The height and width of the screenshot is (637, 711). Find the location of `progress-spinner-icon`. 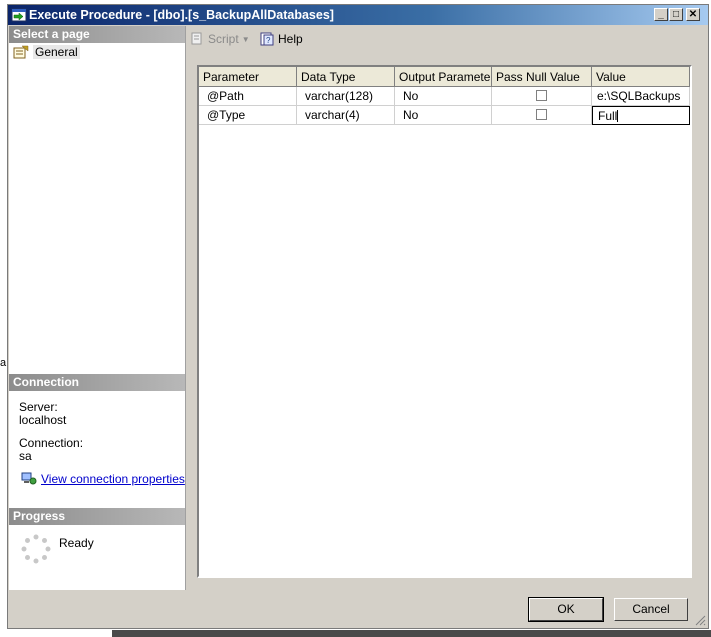

progress-spinner-icon is located at coordinates (36, 549).